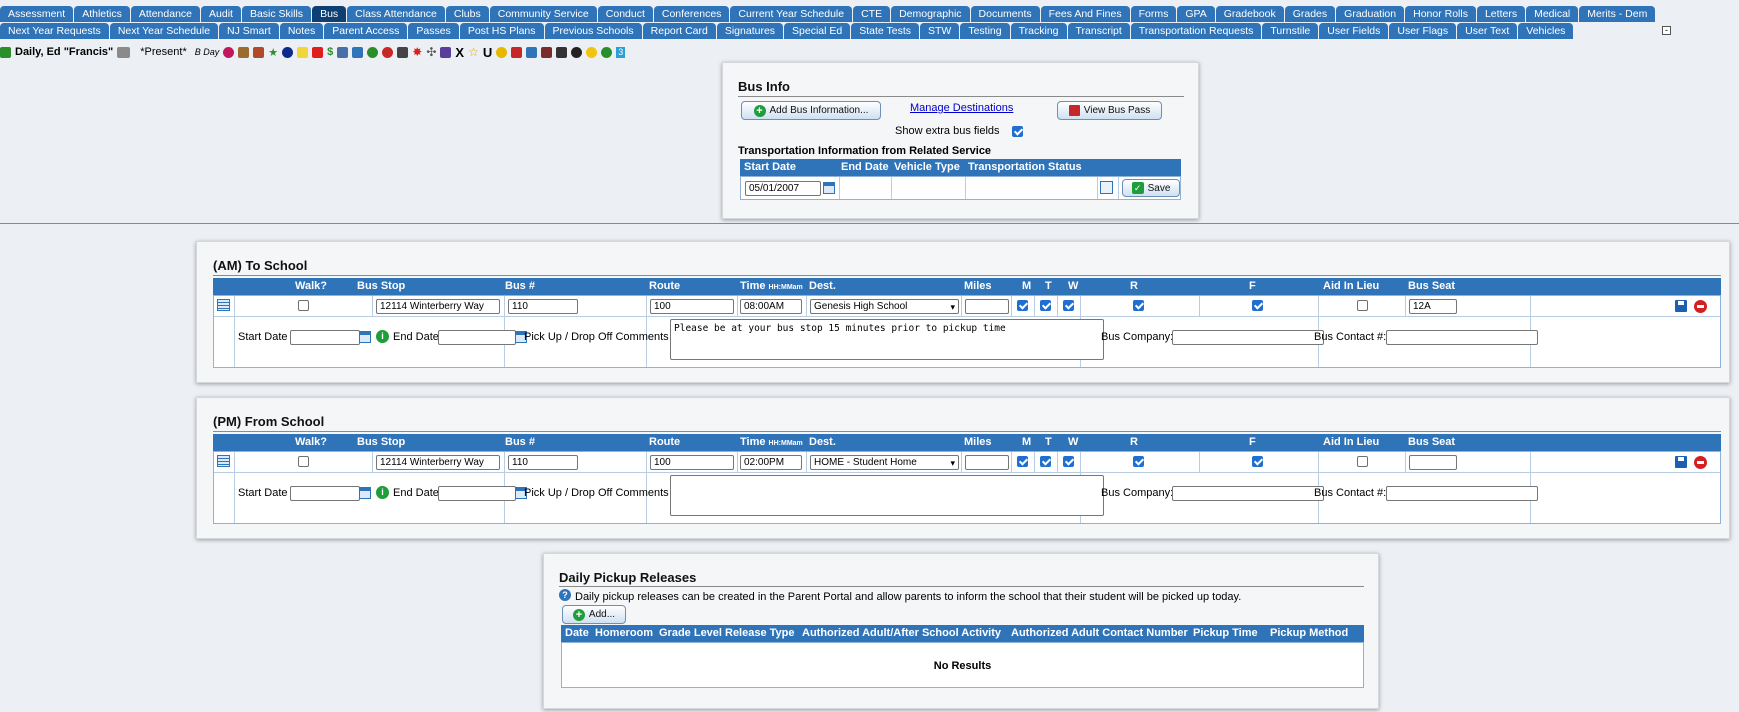 Image resolution: width=1739 pixels, height=712 pixels. Describe the element at coordinates (244, 52) in the screenshot. I see `book-icon` at that location.